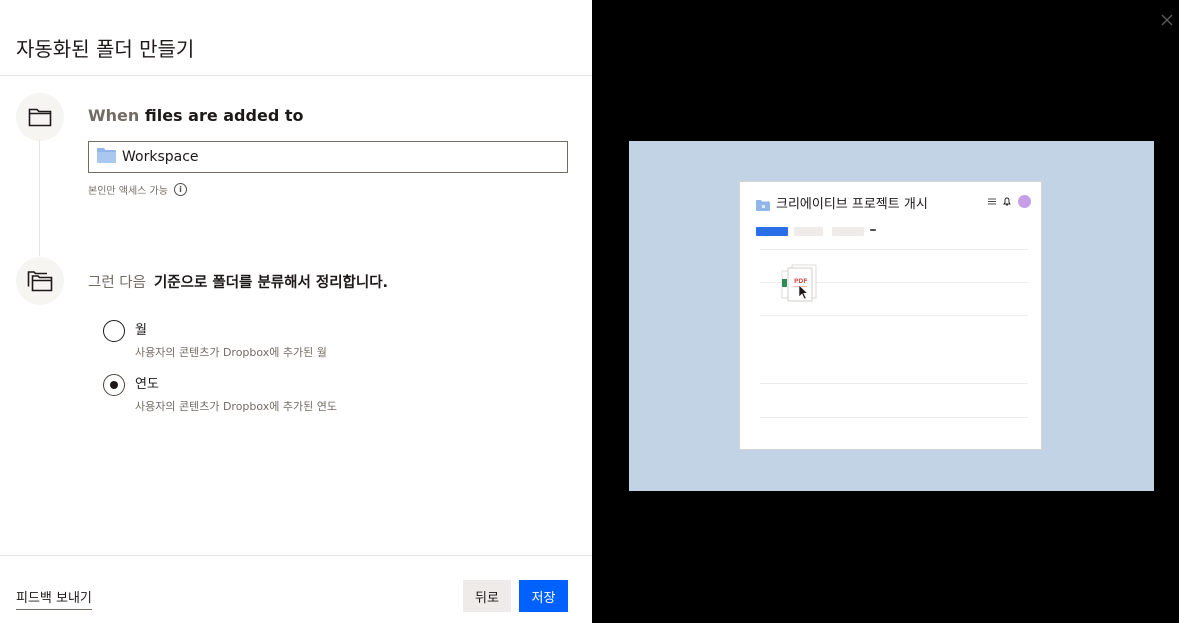 This screenshot has height=623, width=1179. What do you see at coordinates (180, 189) in the screenshot?
I see `info-icon: i` at bounding box center [180, 189].